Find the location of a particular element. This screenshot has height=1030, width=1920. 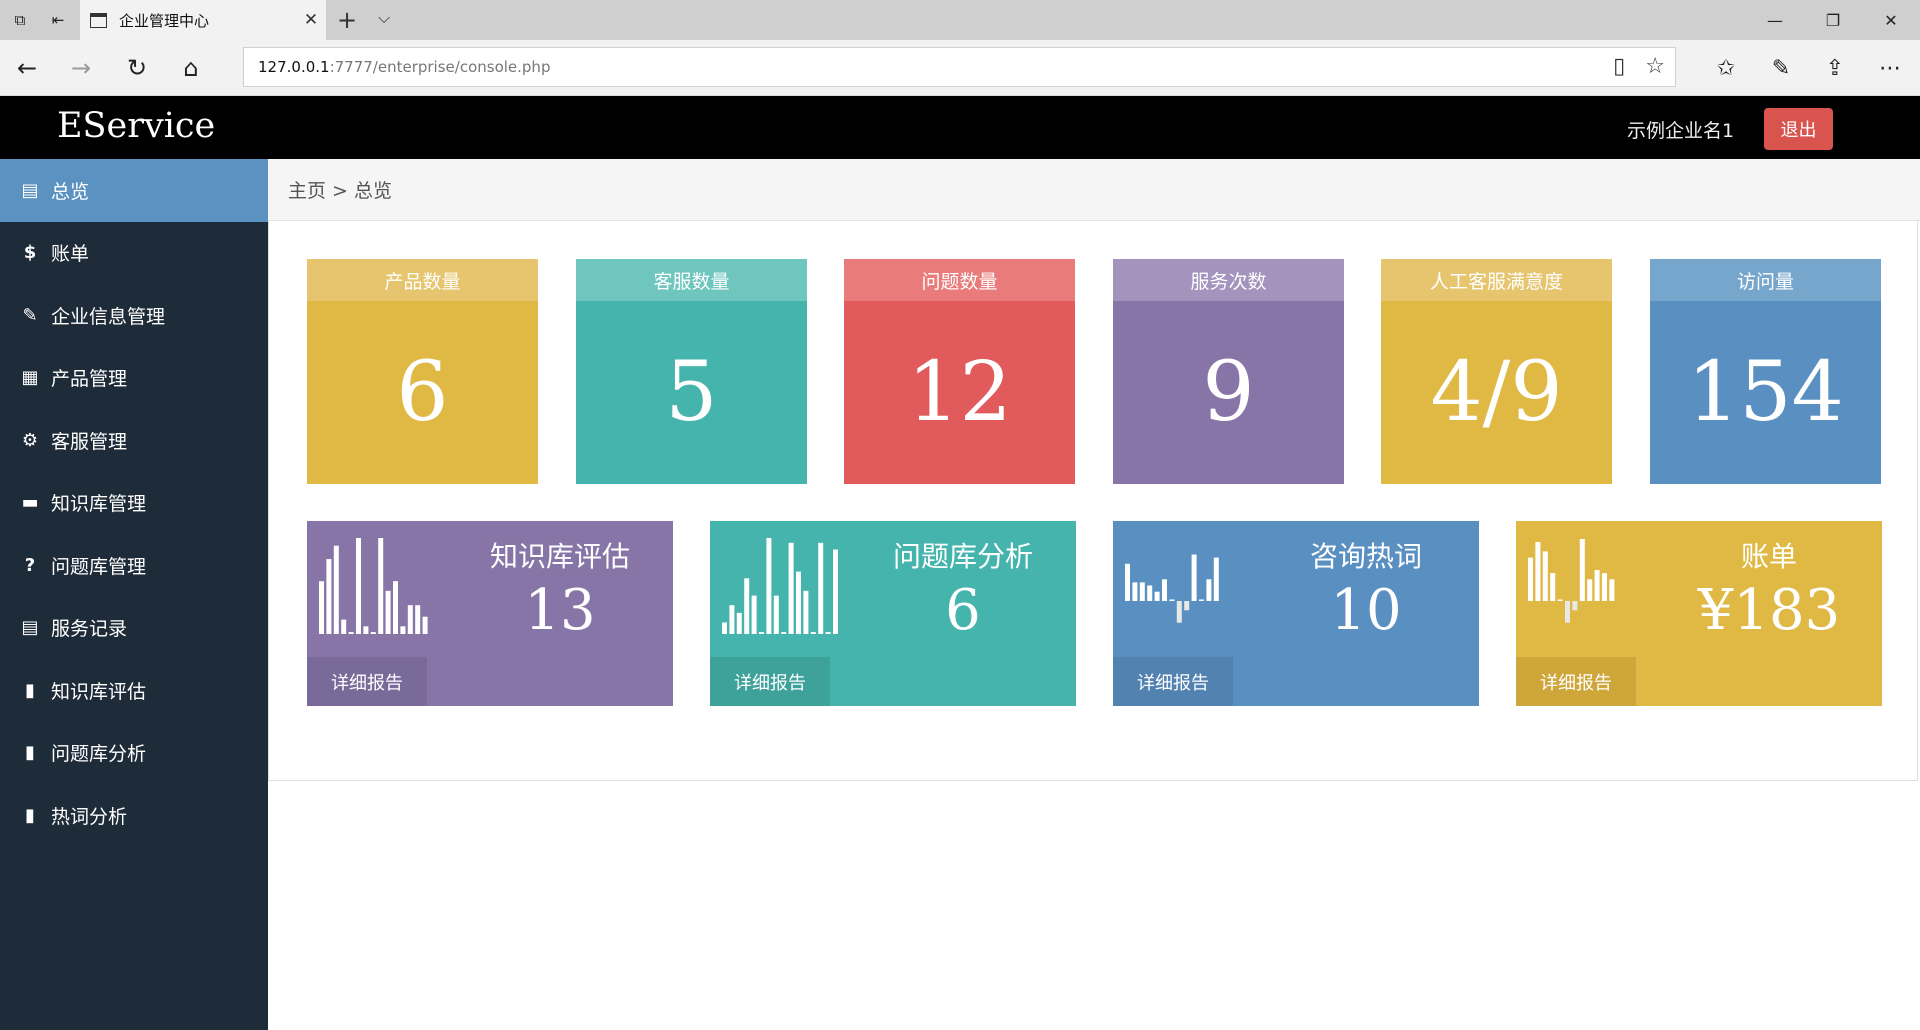

stat-label: 服务次数 is located at coordinates (1228, 280).